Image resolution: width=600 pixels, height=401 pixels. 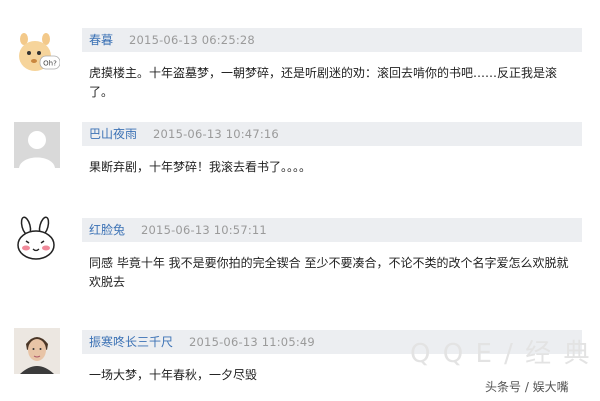 I want to click on comment-text: 果断弃剧，十年梦碎！我滚去看书了。。。。, so click(x=200, y=167).